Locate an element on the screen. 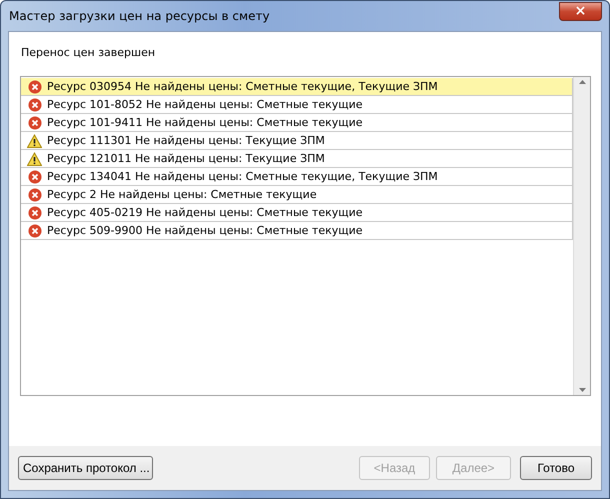  log-message: Ресурс 405-0219 Не найдены цены: Сметные текущие is located at coordinates (205, 212).